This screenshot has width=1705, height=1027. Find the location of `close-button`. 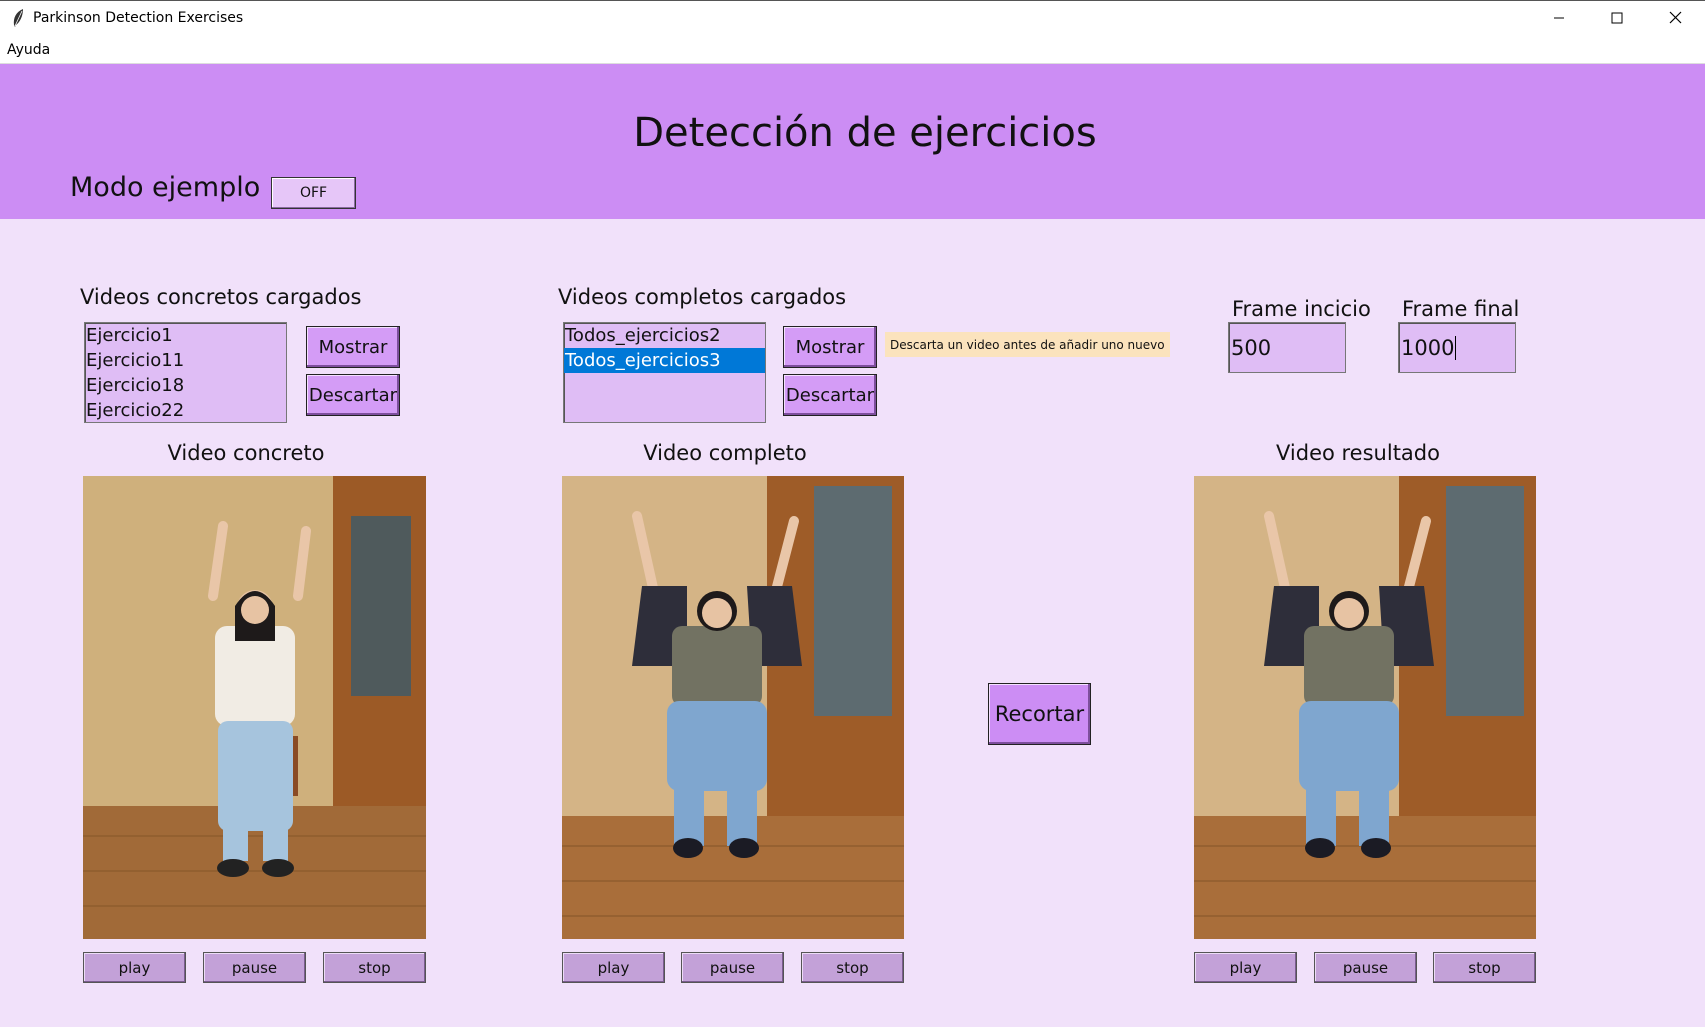

close-button is located at coordinates (1675, 18).